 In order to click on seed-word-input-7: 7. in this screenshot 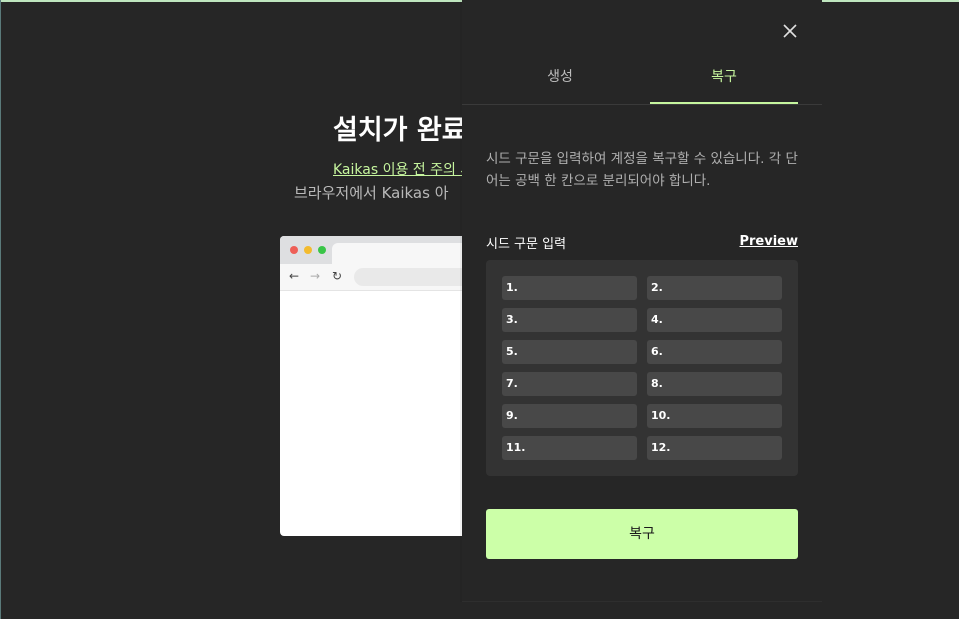, I will do `click(569, 384)`.